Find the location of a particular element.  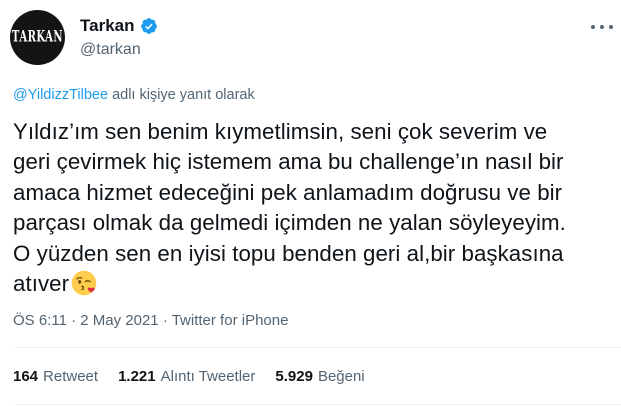

reply-context: @YildizzTilbee adlı kişiye yanıt olarak is located at coordinates (134, 95).